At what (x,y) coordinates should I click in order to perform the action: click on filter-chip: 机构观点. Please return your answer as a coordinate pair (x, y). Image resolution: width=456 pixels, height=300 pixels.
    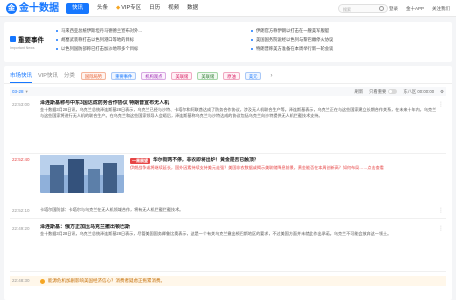
    Looking at the image, I should click on (154, 76).